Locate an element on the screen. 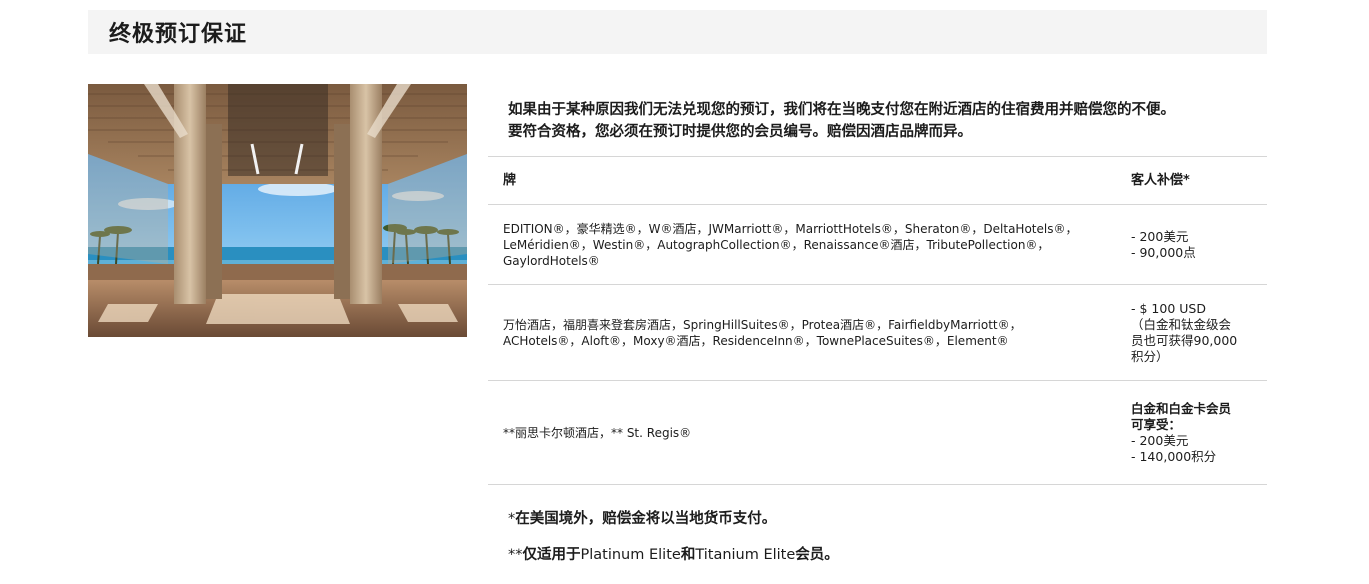 The width and height of the screenshot is (1369, 584). footnote-currency: *在美国境外，赔偿金将以当地货币支付。 is located at coordinates (642, 519).